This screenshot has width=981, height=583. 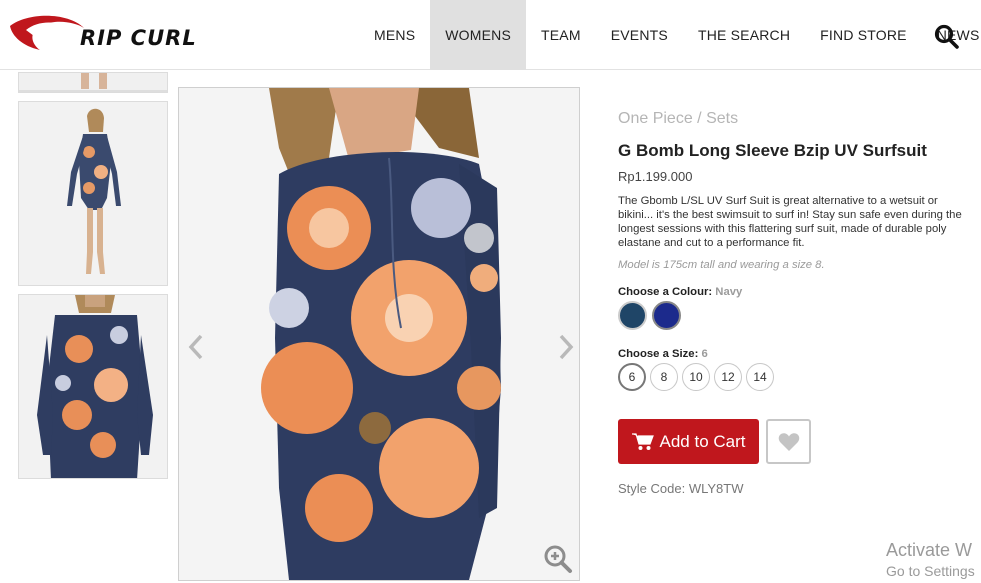 I want to click on breadcrumb-sets: Sets, so click(x=722, y=118).